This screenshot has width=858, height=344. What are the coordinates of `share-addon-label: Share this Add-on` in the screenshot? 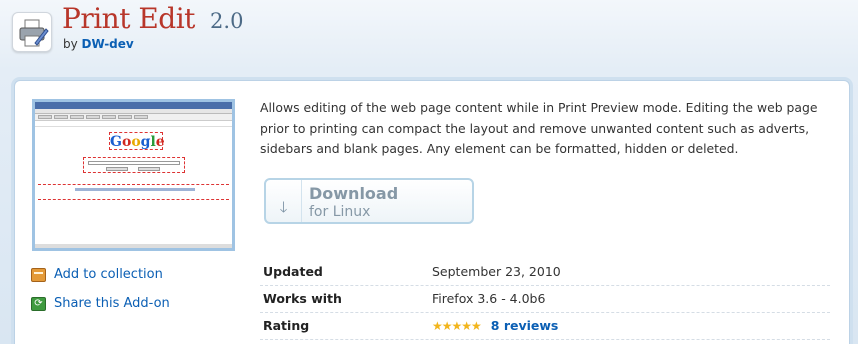 It's located at (112, 303).